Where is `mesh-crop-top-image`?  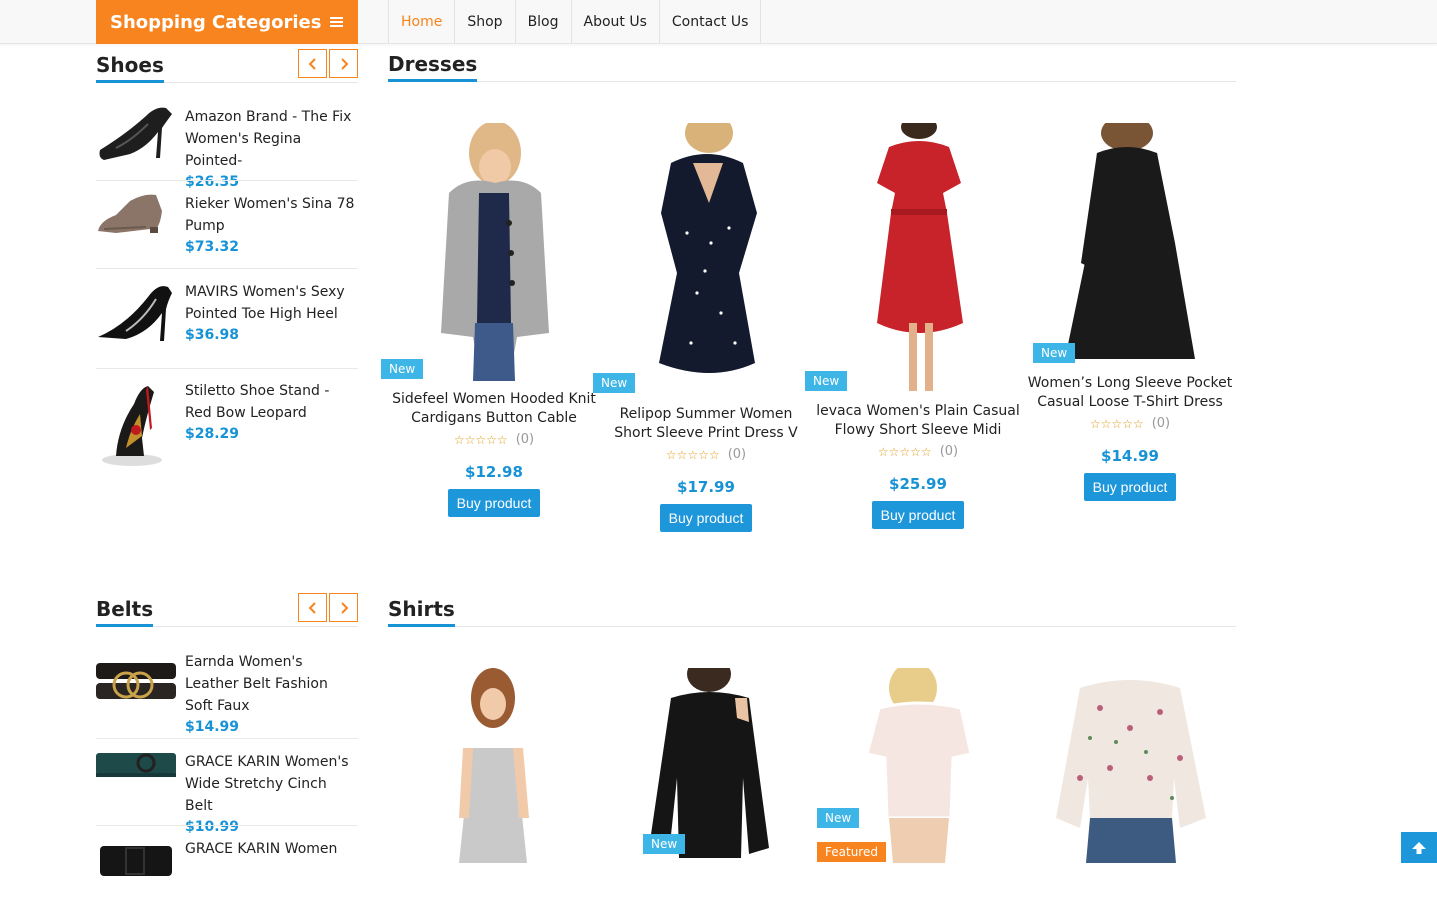
mesh-crop-top-image is located at coordinates (918, 765).